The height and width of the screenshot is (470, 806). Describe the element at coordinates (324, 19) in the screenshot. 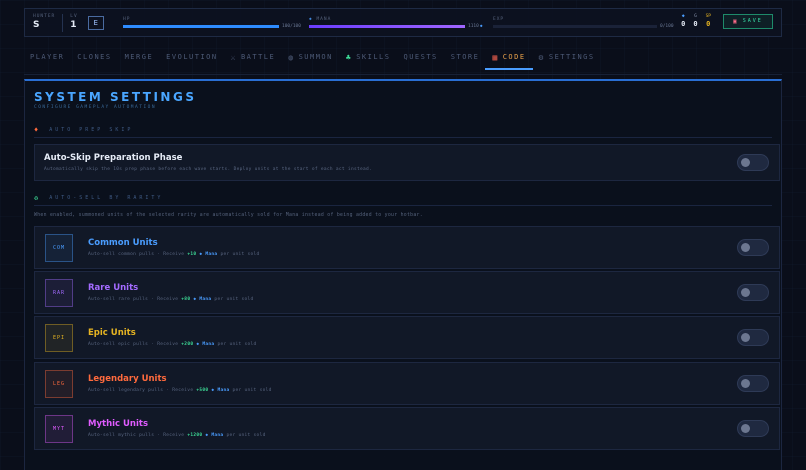

I see `mana-label: MANA` at that location.